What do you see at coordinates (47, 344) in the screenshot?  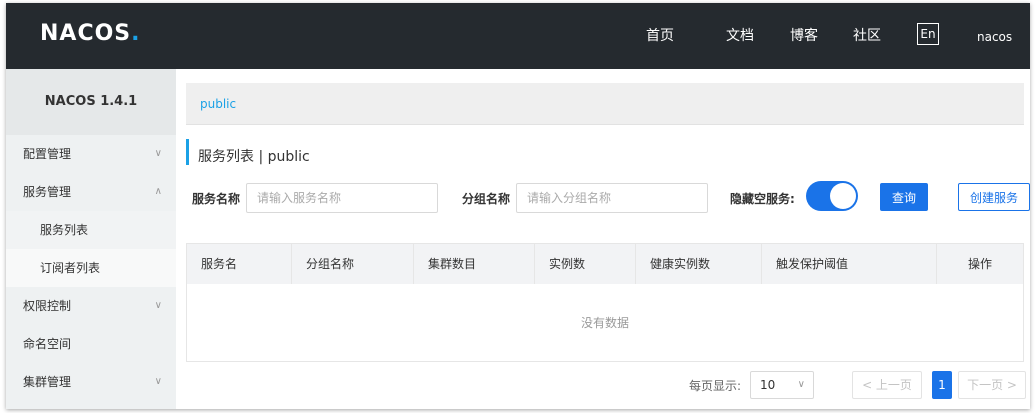 I see `sidebar-item-label: 命名空间` at bounding box center [47, 344].